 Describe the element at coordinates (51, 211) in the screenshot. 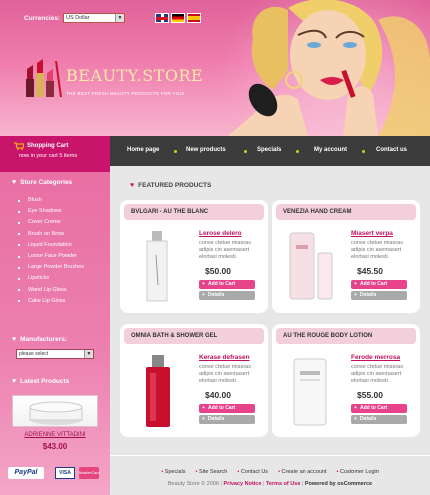

I see `category-item: Eye Shadows` at that location.